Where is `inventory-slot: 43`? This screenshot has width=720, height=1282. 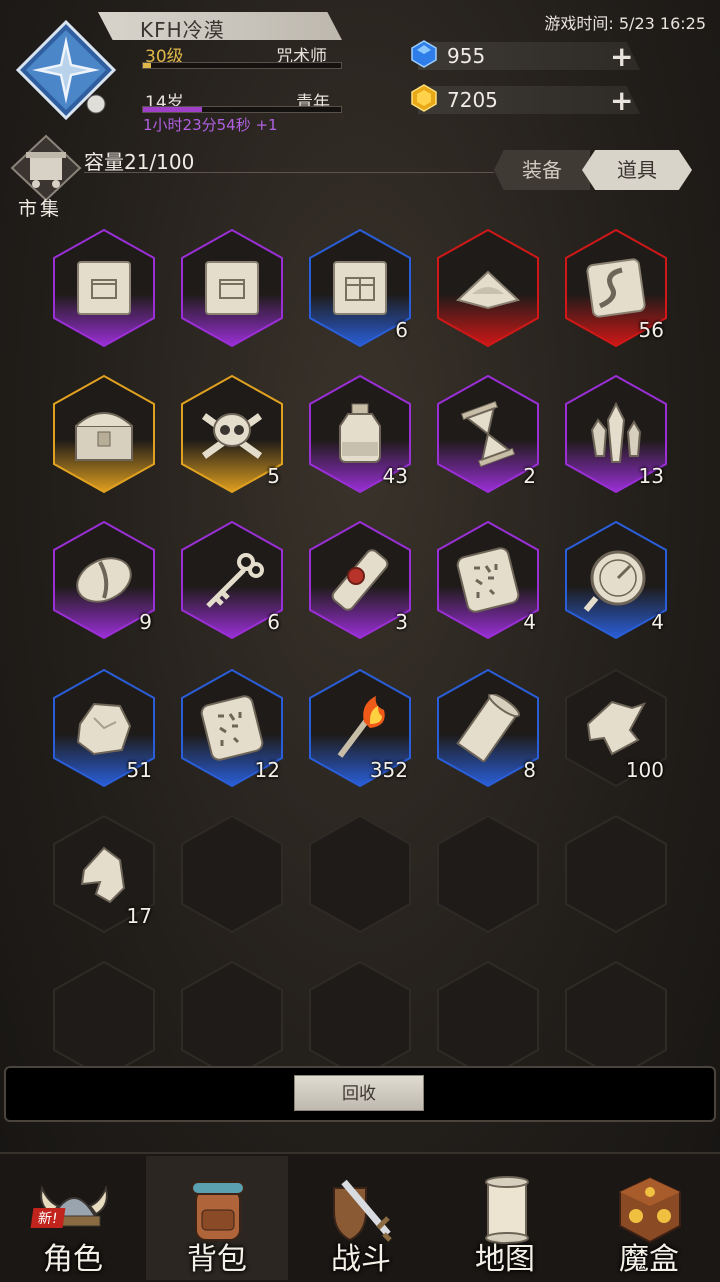
inventory-slot: 43 is located at coordinates (360, 434).